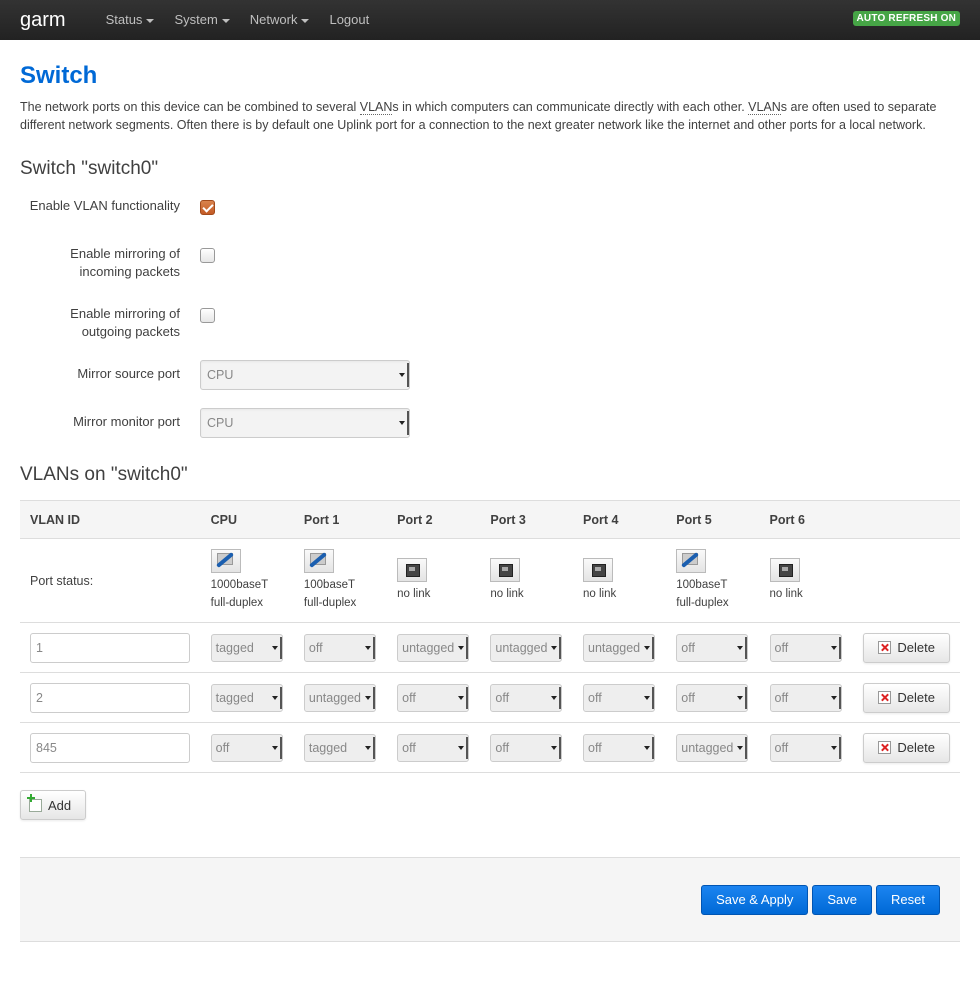 The height and width of the screenshot is (985, 980). Describe the element at coordinates (806, 519) in the screenshot. I see `header-port-6: Port 6` at that location.